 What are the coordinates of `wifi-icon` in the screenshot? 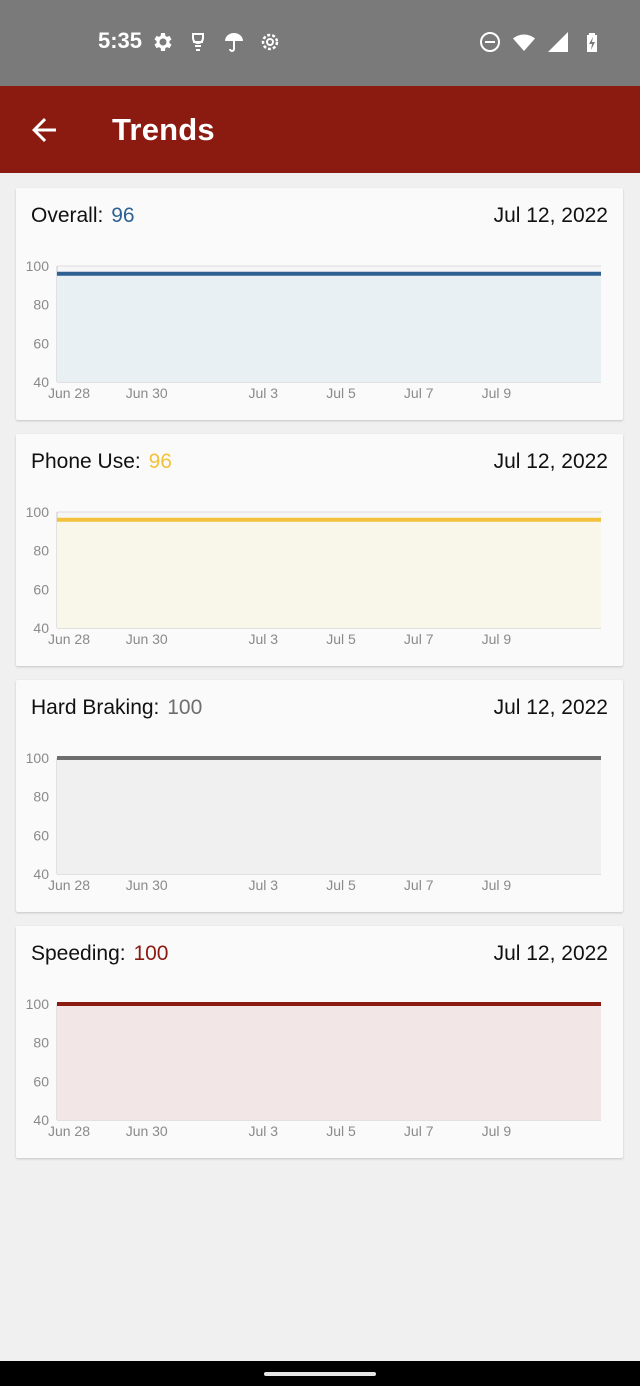 It's located at (524, 42).